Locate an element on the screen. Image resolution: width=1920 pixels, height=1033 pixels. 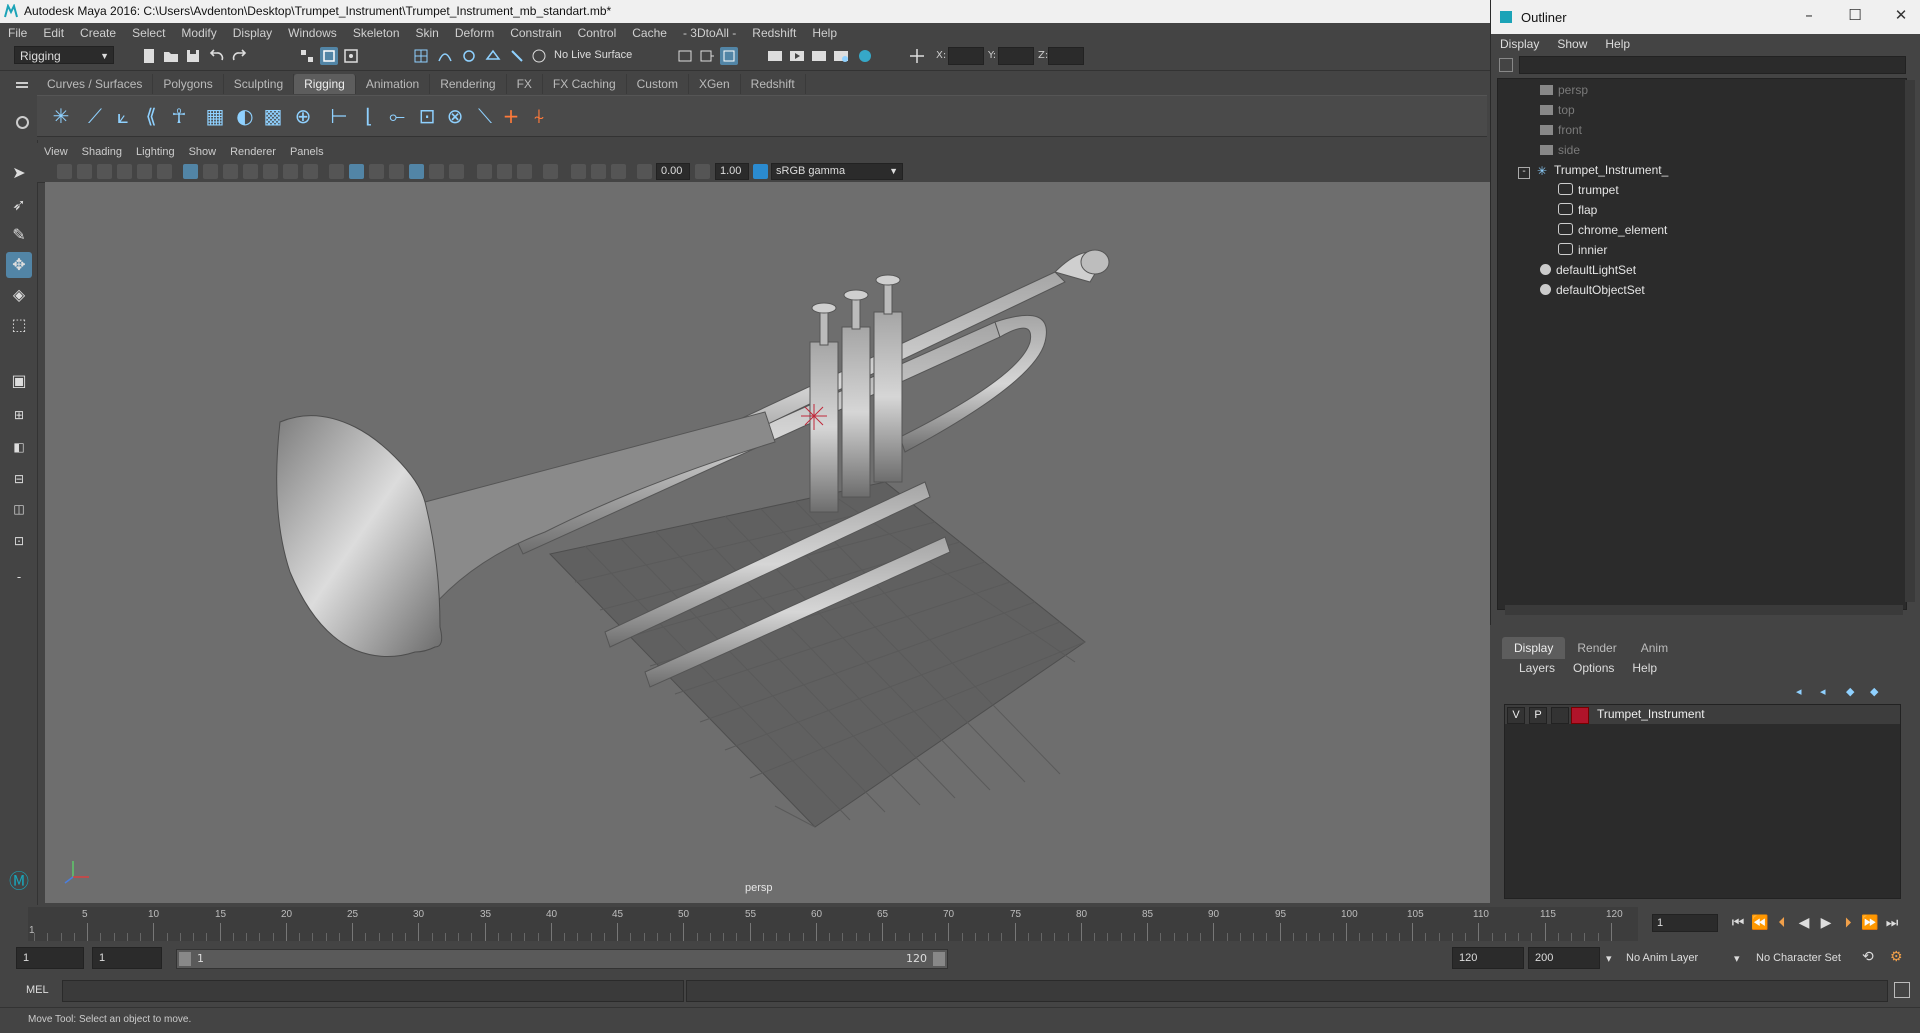
side-by-side-layout-icon: ◧ is located at coordinates (19, 447).